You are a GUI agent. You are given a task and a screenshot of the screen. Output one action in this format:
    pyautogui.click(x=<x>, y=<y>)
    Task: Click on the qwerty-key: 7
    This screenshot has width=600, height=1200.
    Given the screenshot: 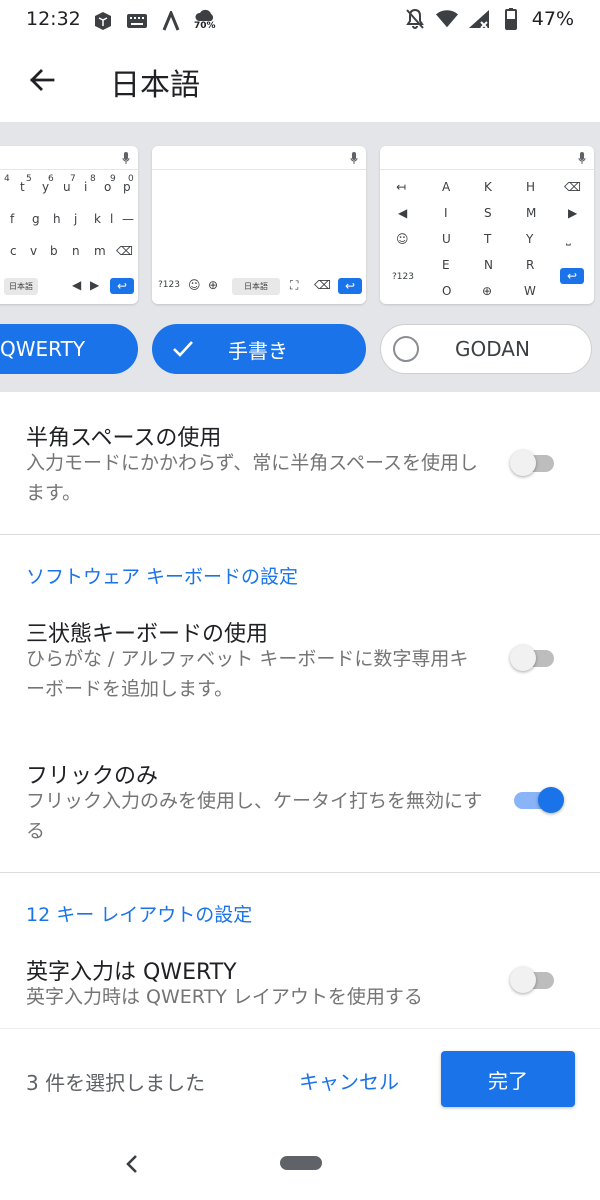 What is the action you would take?
    pyautogui.click(x=73, y=179)
    